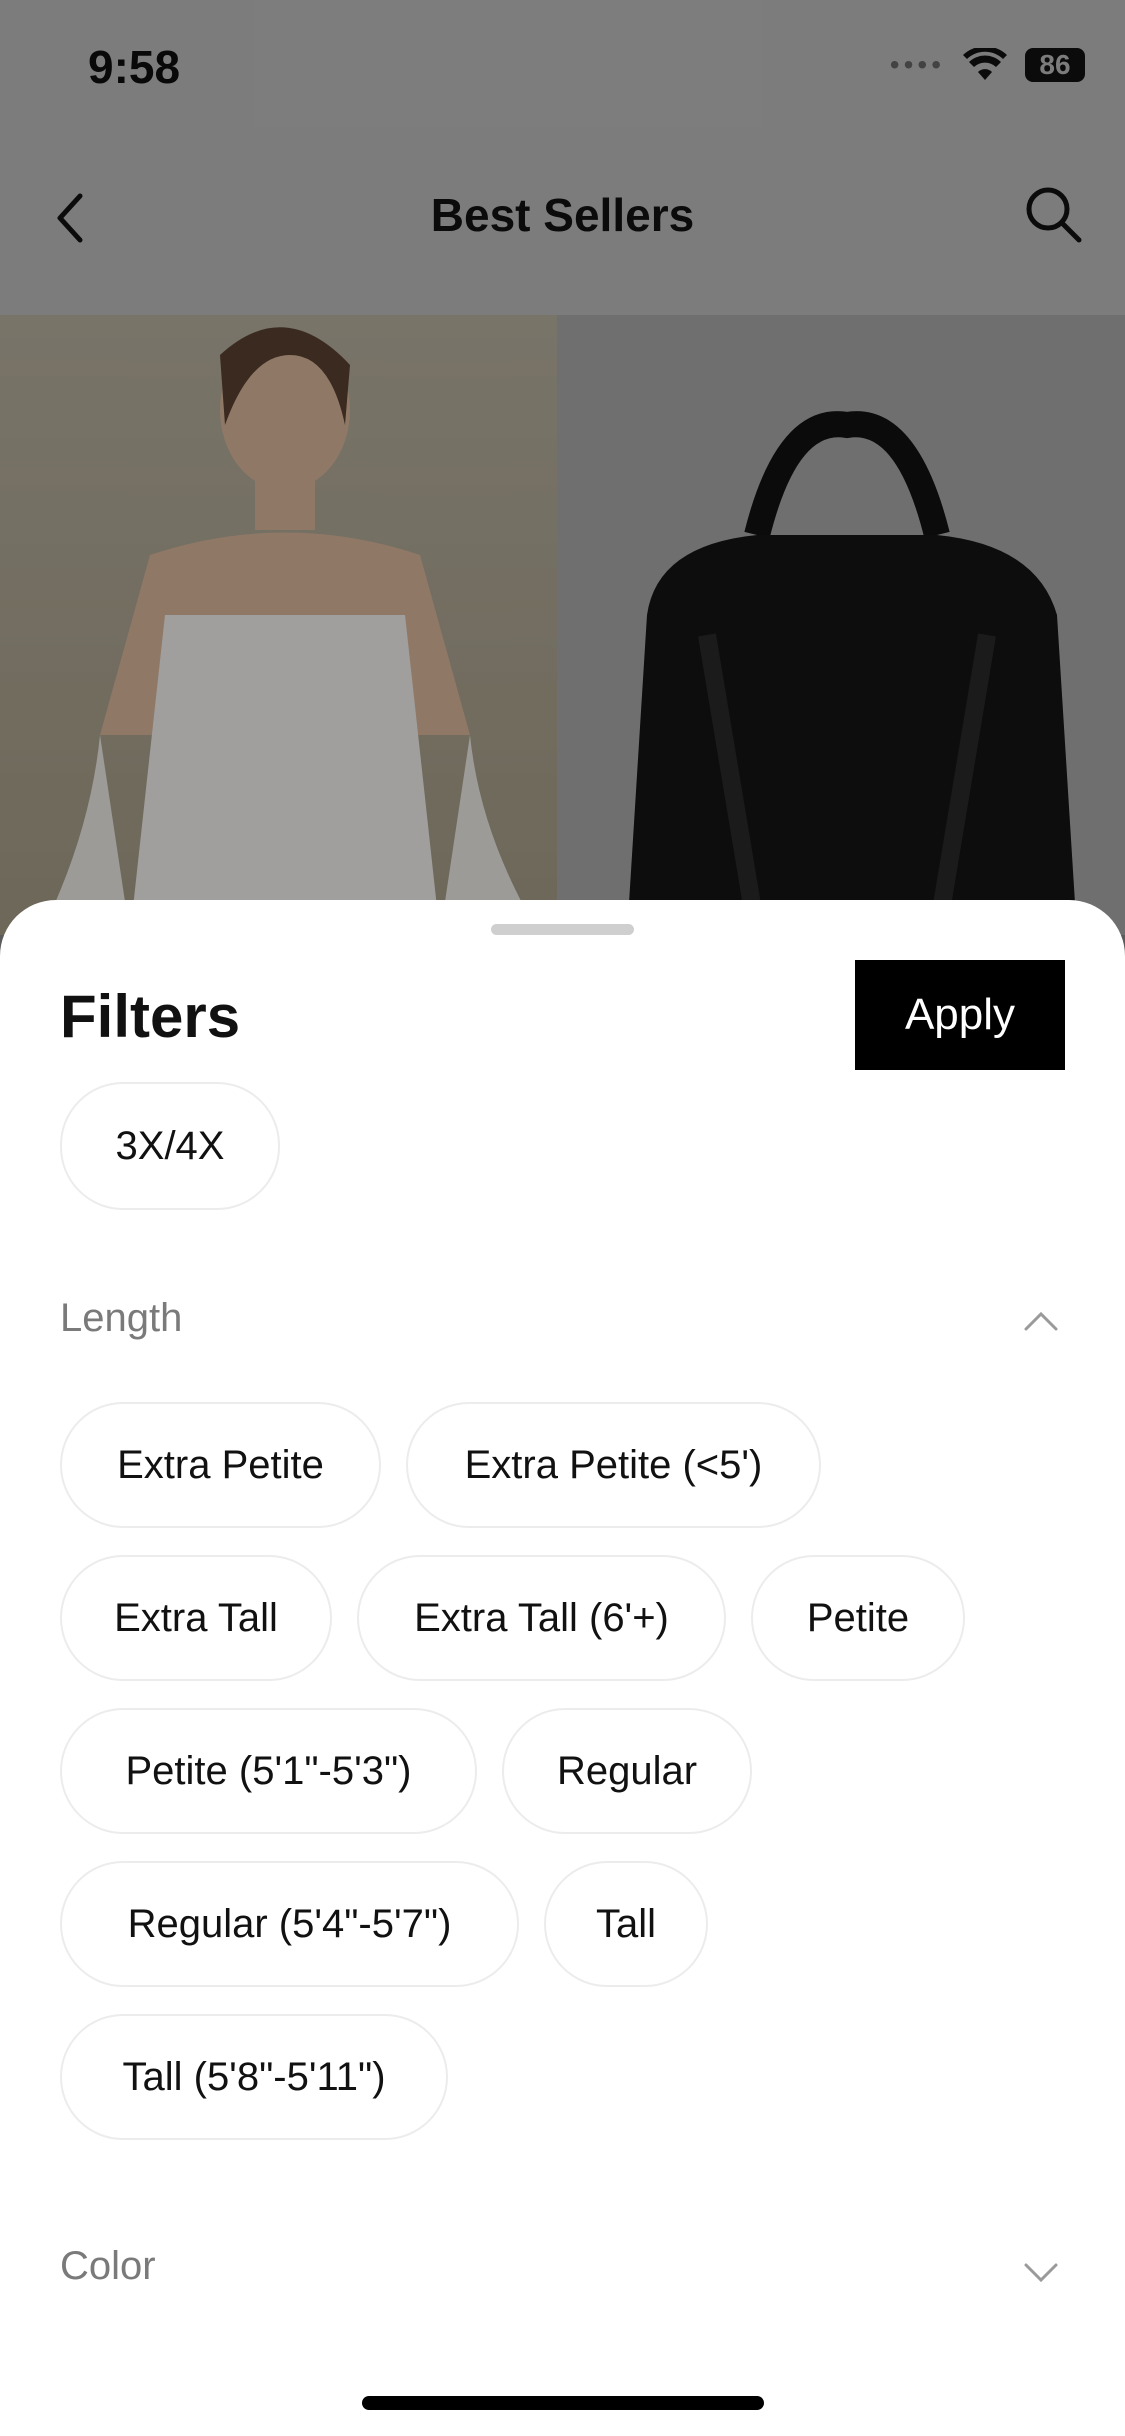  What do you see at coordinates (220, 1465) in the screenshot?
I see `length-chip: Extra Petite` at bounding box center [220, 1465].